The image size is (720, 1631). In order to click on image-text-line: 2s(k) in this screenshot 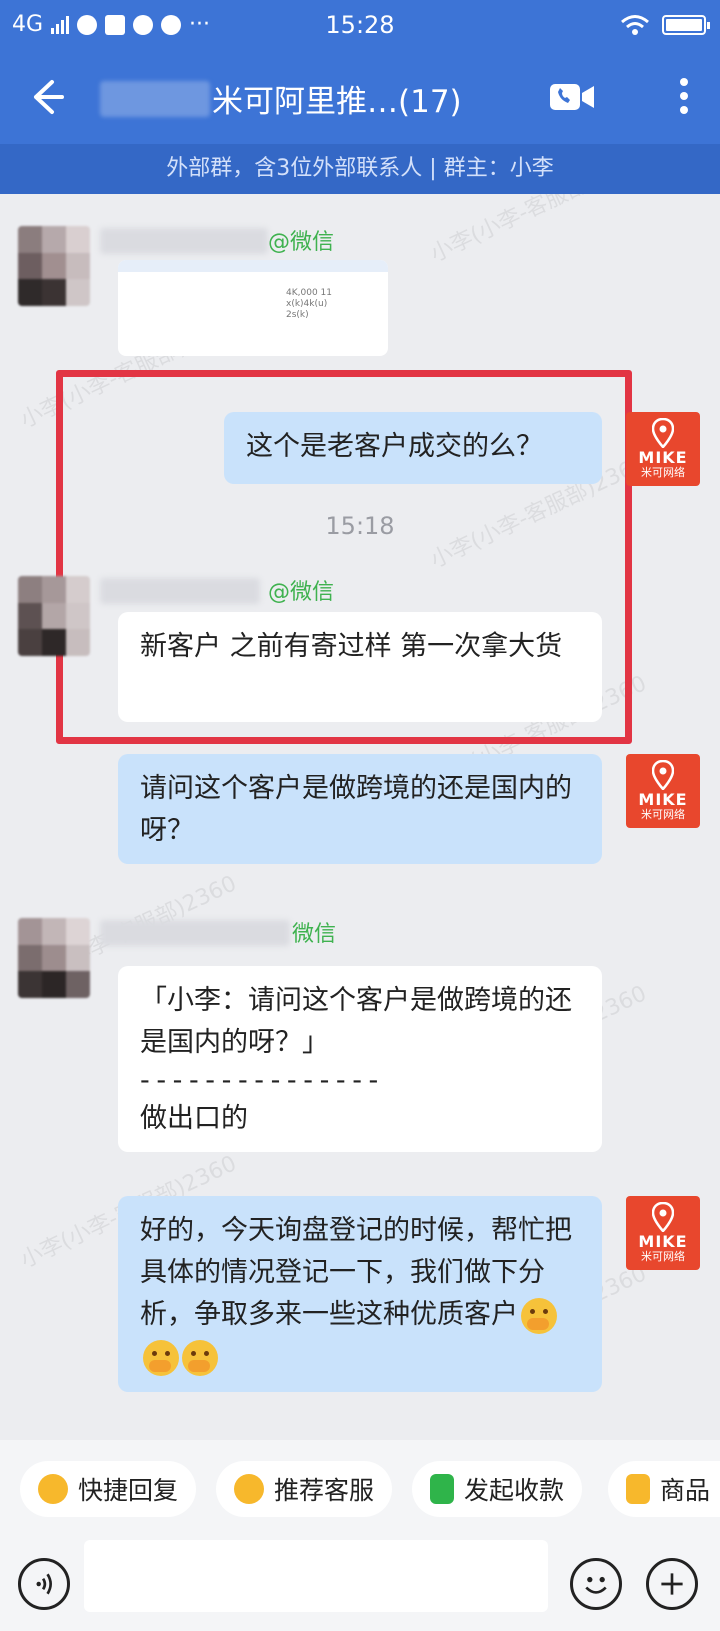, I will do `click(297, 315)`.